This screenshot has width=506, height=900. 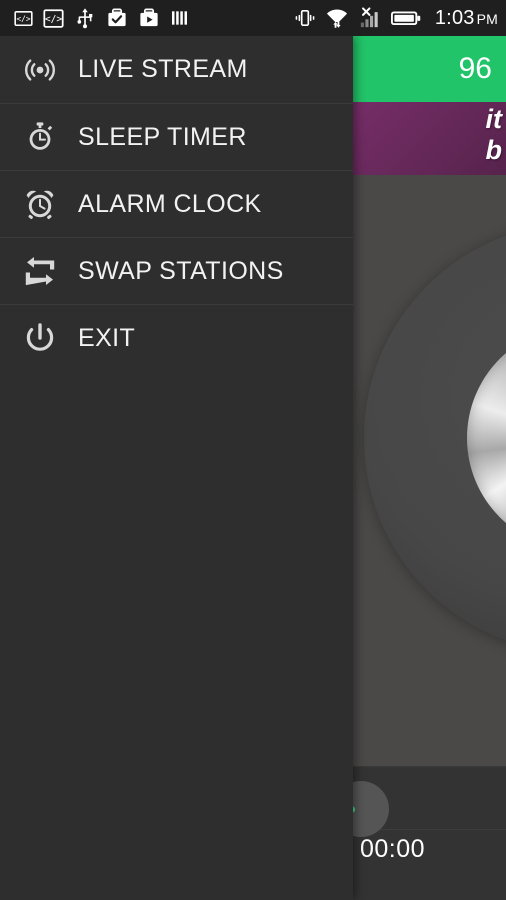 What do you see at coordinates (40, 338) in the screenshot?
I see `power-icon` at bounding box center [40, 338].